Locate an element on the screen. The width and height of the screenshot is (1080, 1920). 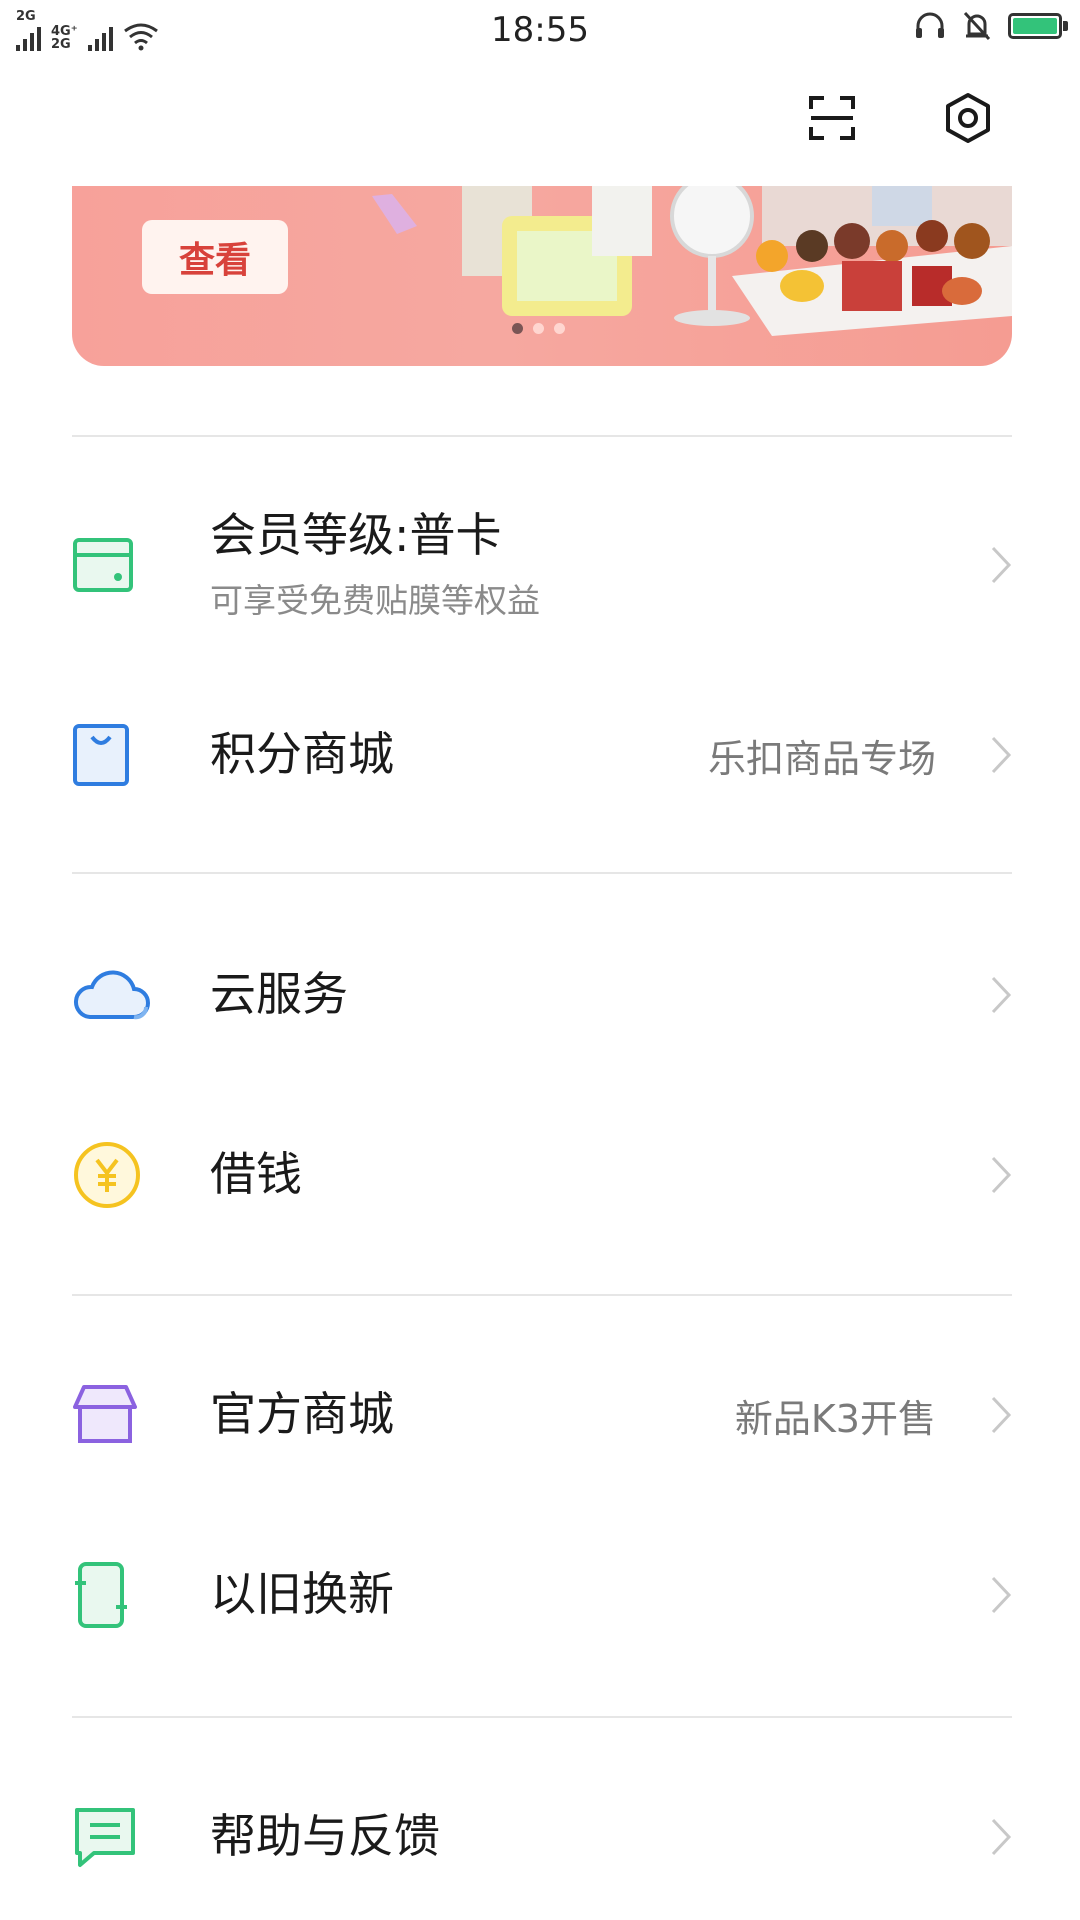
scan-button is located at coordinates (832, 118).